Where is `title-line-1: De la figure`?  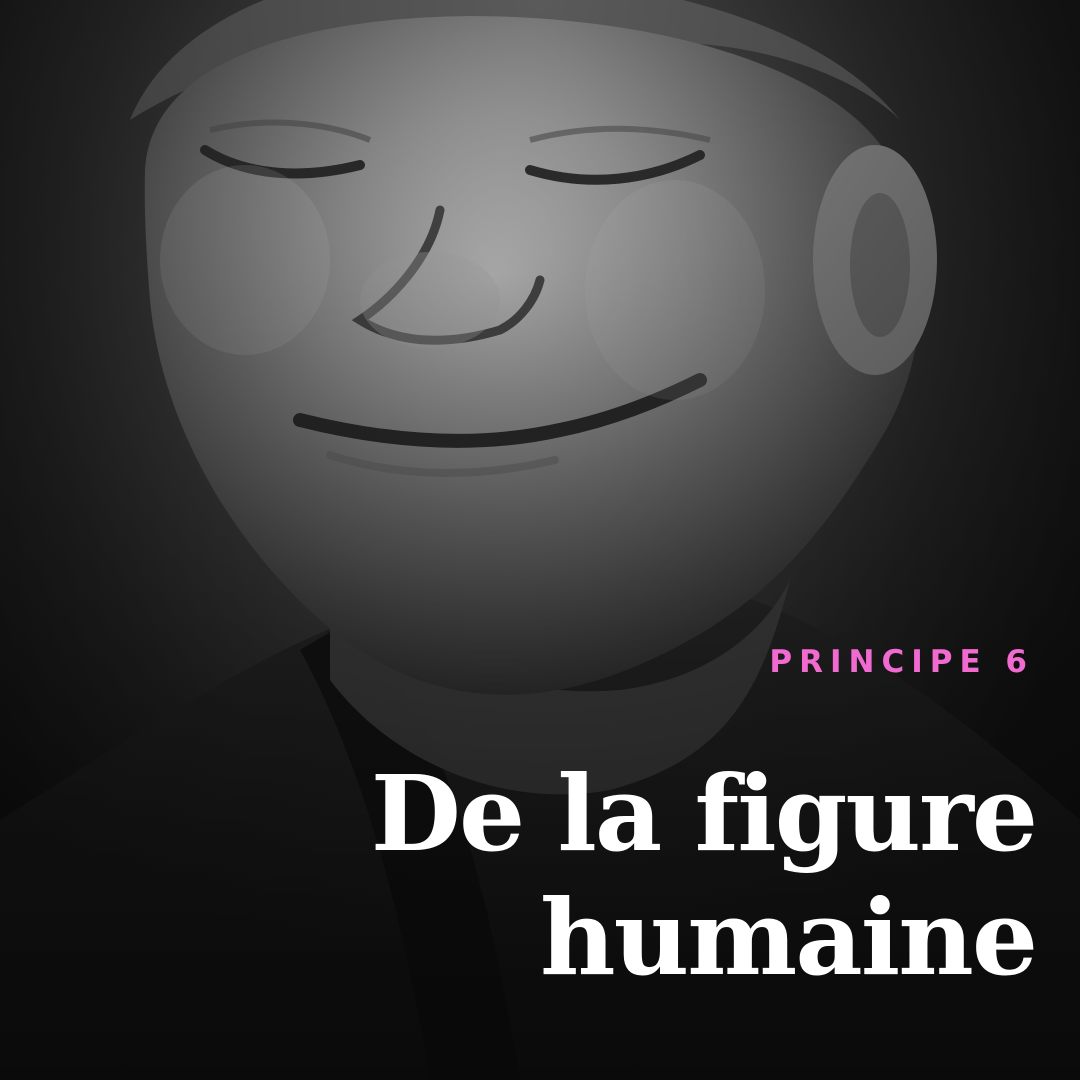 title-line-1: De la figure is located at coordinates (704, 813).